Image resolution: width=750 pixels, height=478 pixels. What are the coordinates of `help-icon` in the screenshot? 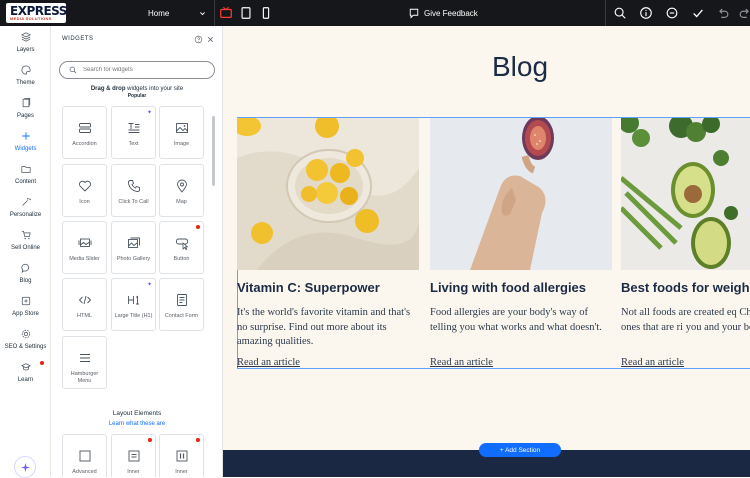 It's located at (198, 39).